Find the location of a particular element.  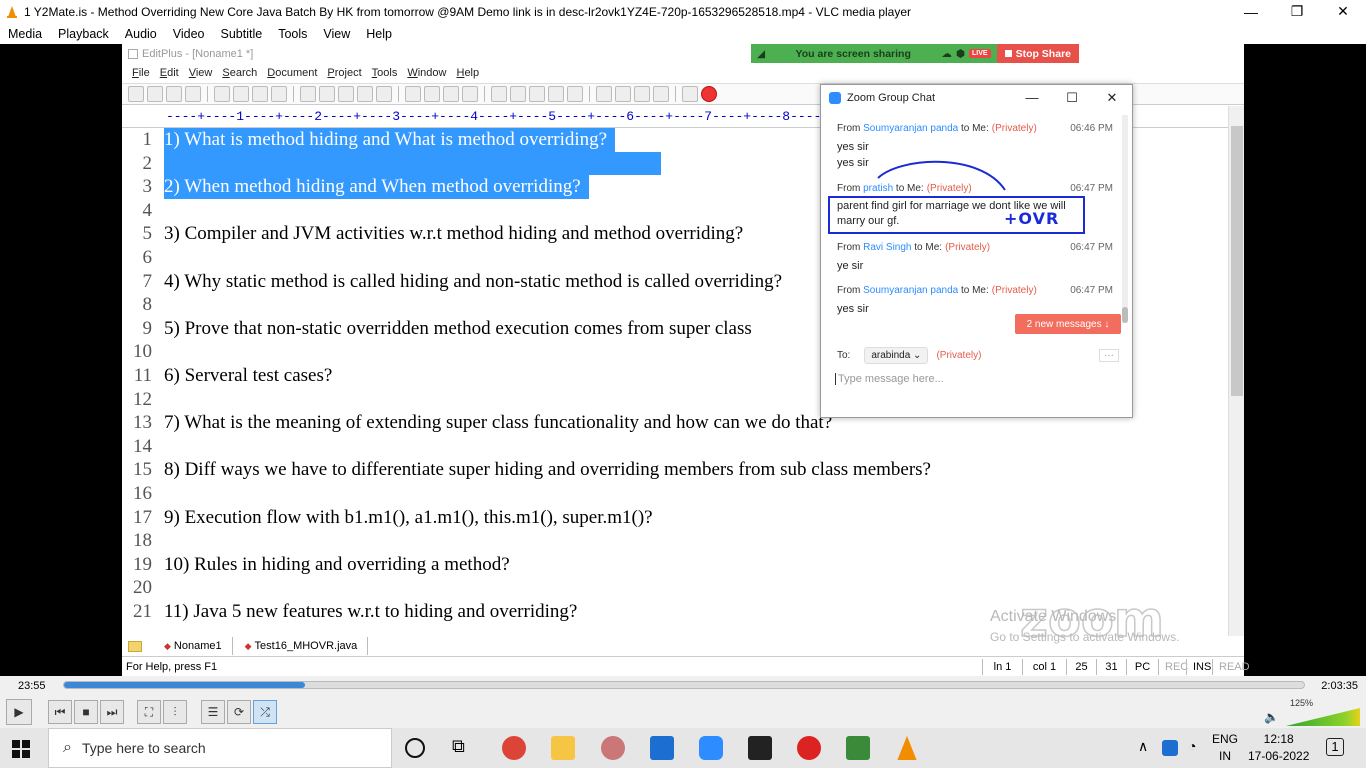

notification-center-icon: 1 is located at coordinates (1335, 747).